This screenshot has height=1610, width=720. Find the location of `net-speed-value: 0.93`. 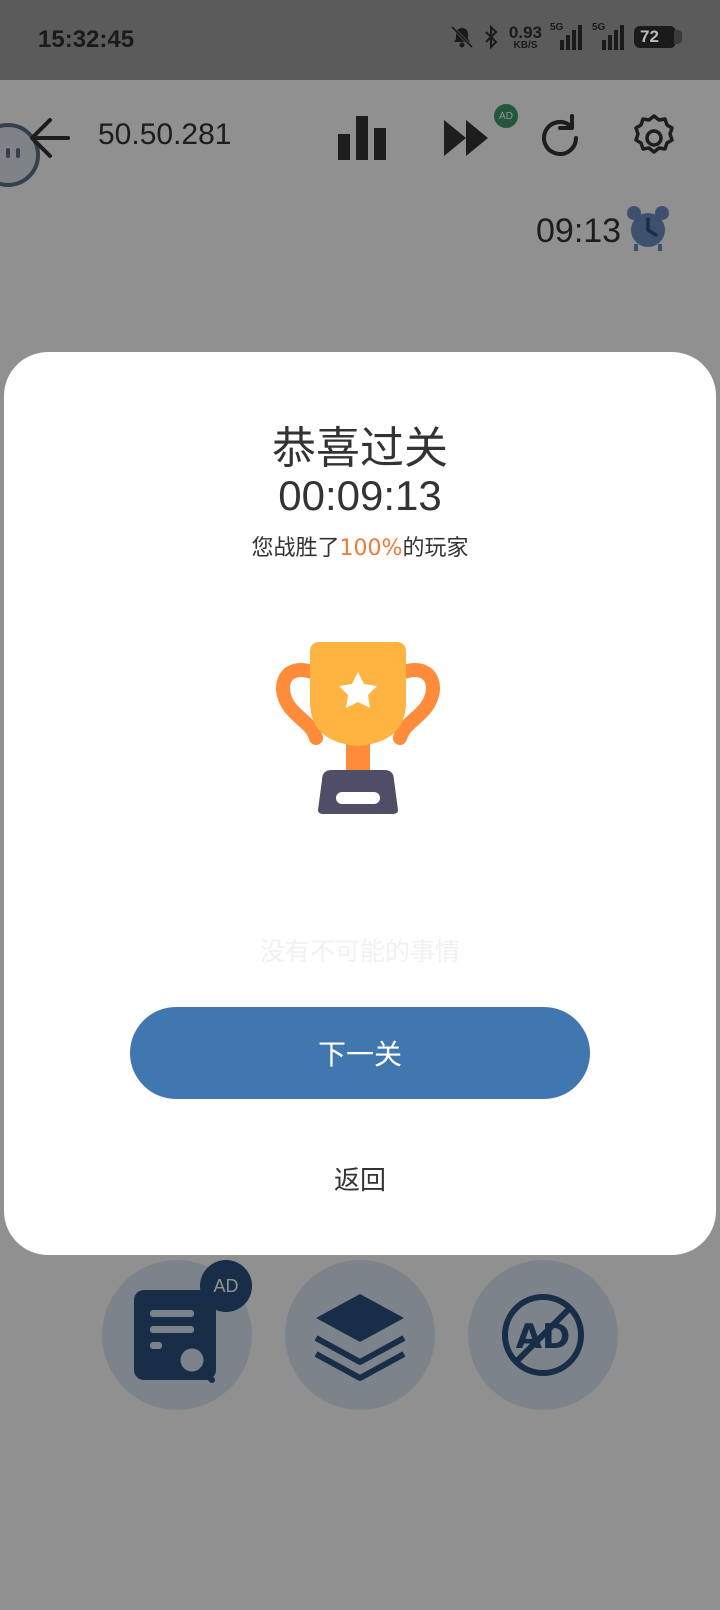

net-speed-value: 0.93 is located at coordinates (525, 32).